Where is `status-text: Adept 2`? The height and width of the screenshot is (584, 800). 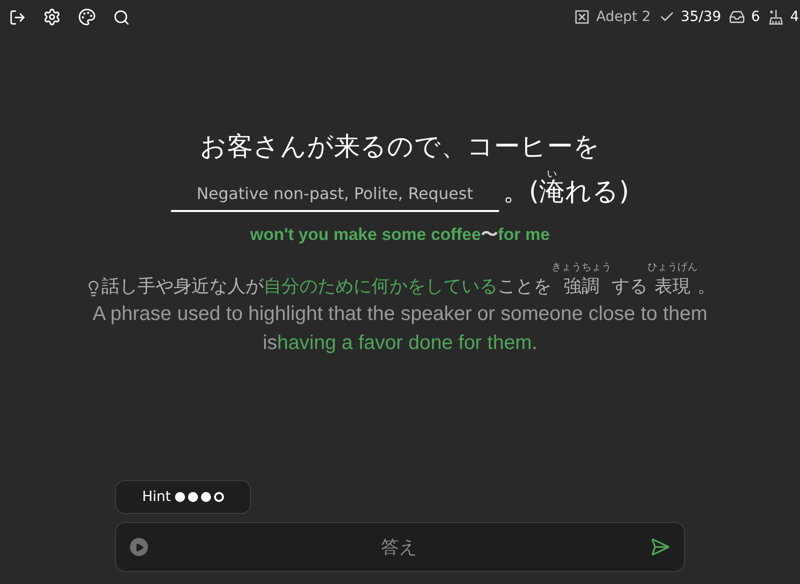
status-text: Adept 2 is located at coordinates (623, 17).